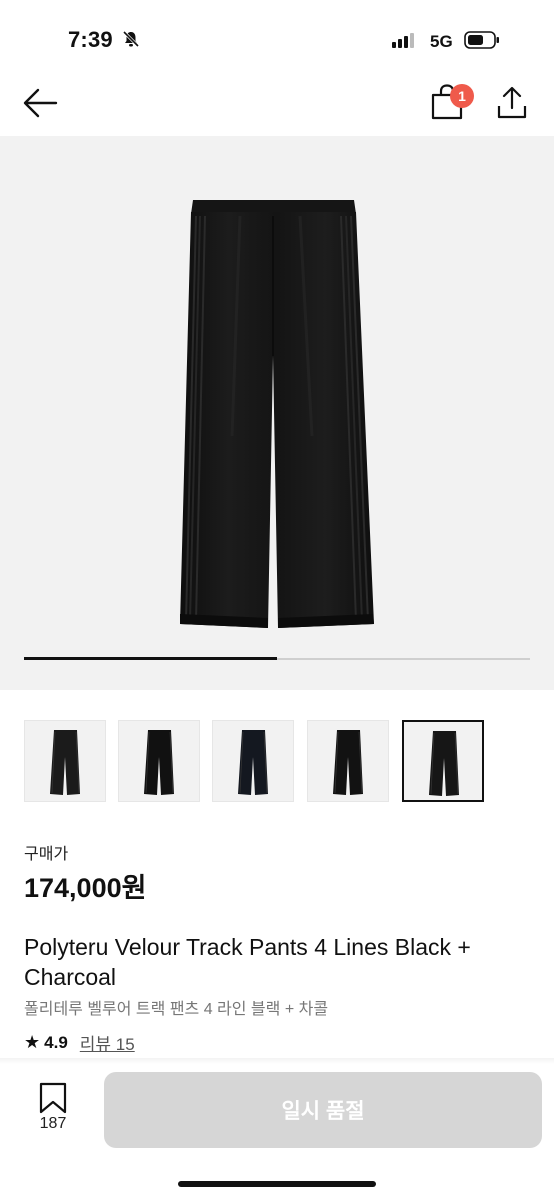 This screenshot has width=554, height=1200. I want to click on back-arrow-icon, so click(40, 105).